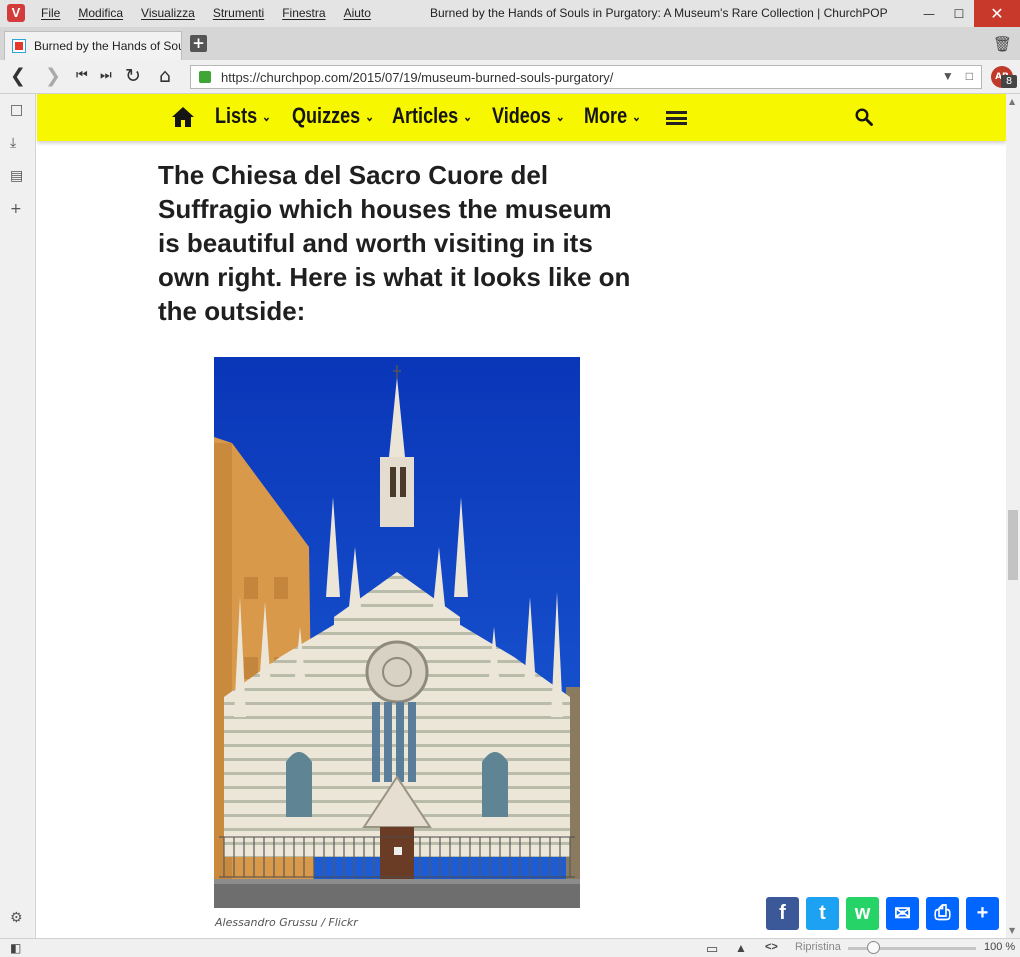 The image size is (1020, 957). I want to click on nav-lists-label: Lists, so click(236, 115).